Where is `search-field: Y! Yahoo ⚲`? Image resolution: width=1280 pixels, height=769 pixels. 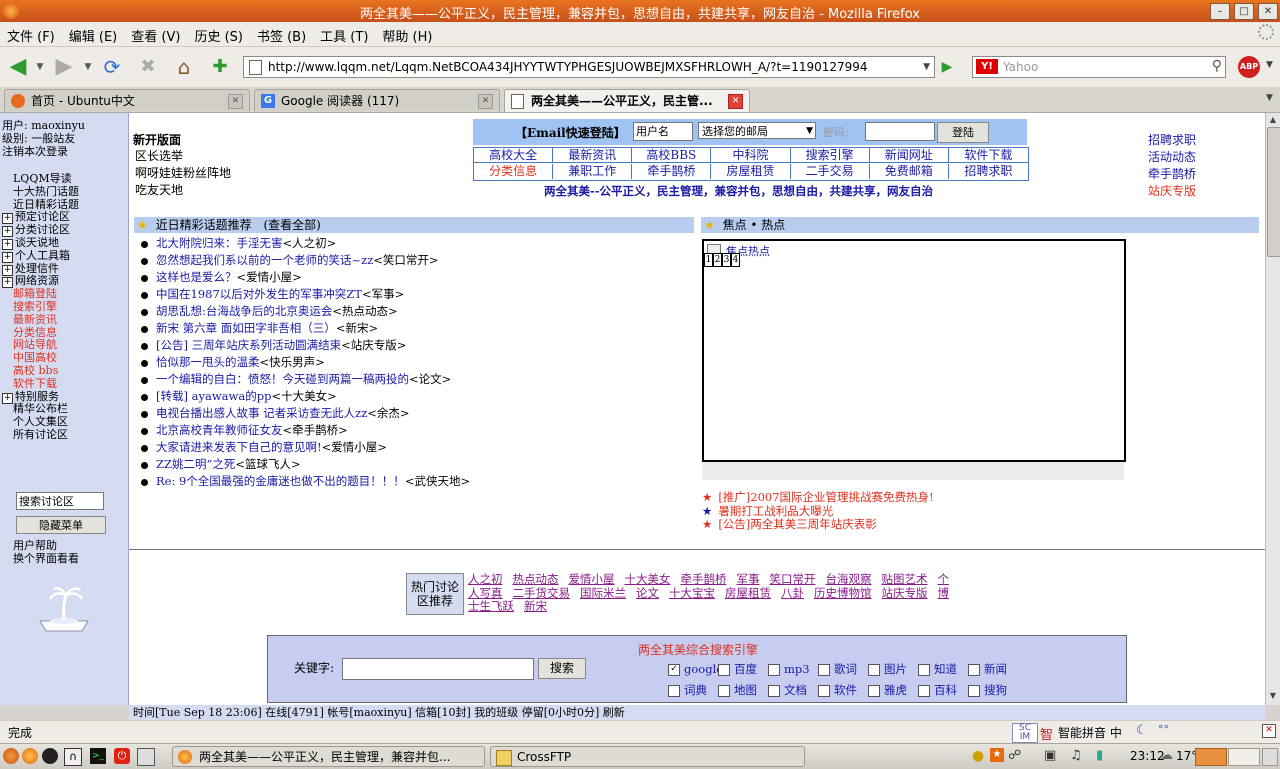
search-field: Y! Yahoo ⚲ is located at coordinates (1099, 67).